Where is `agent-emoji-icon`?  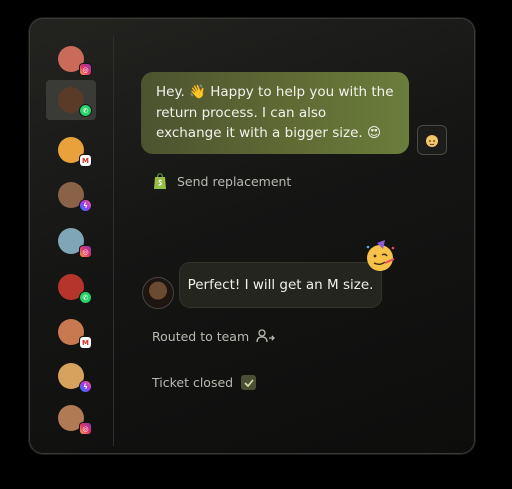
agent-emoji-icon is located at coordinates (432, 141).